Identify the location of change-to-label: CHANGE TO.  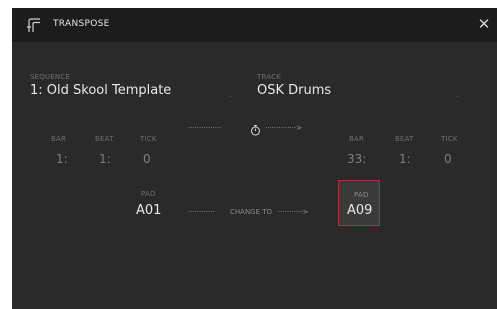
(251, 212).